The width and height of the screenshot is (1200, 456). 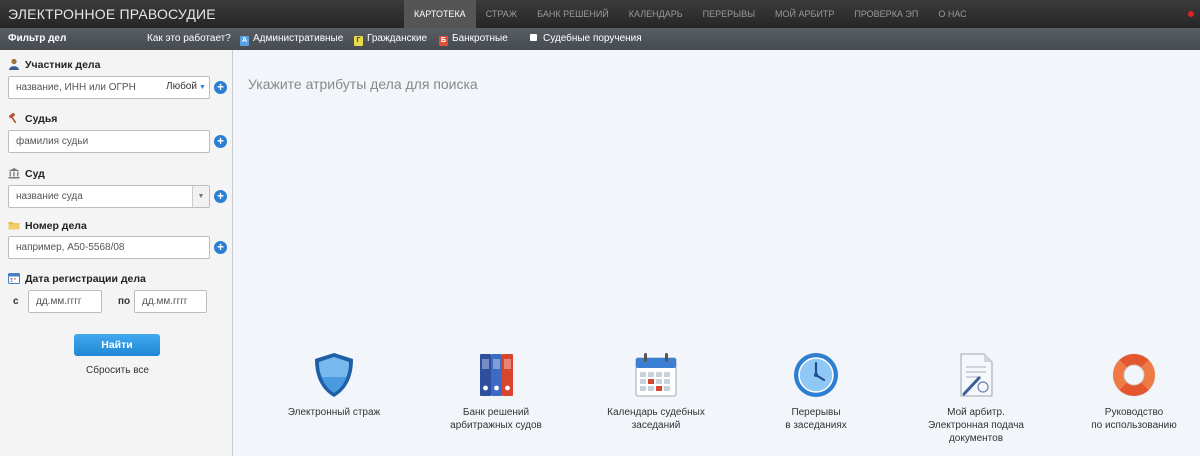 What do you see at coordinates (12, 118) in the screenshot?
I see `gavel-icon` at bounding box center [12, 118].